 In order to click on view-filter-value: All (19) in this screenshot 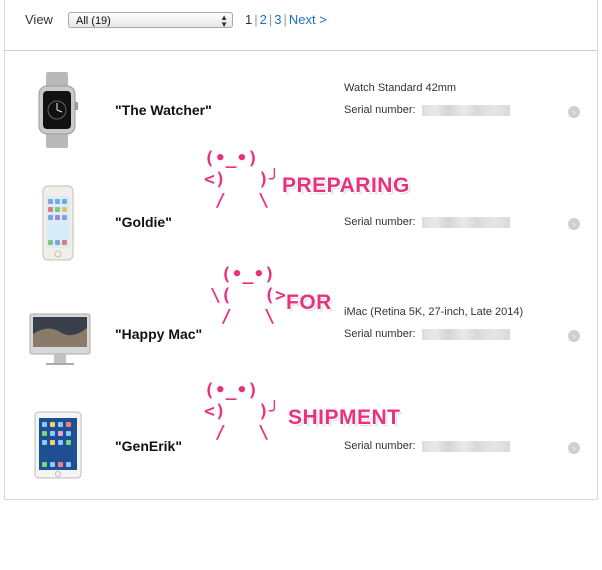, I will do `click(93, 21)`.